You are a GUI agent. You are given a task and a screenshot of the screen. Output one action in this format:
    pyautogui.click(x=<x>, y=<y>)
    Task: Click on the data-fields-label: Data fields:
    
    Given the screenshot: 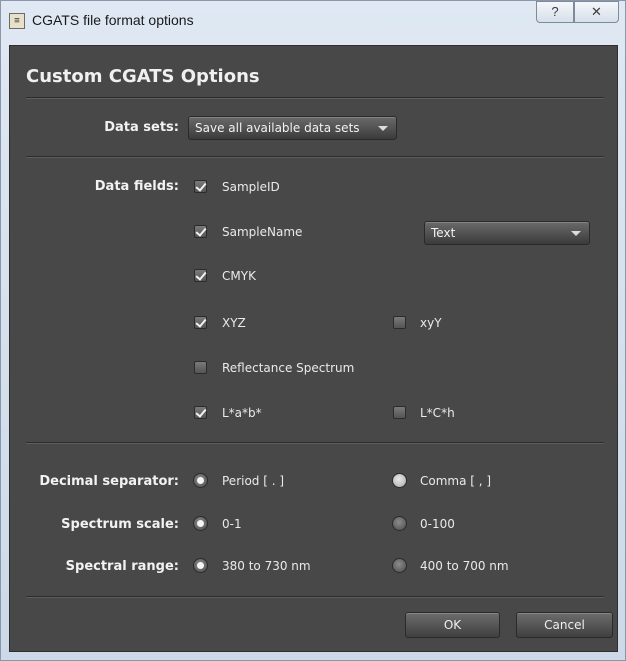 What is the action you would take?
    pyautogui.click(x=136, y=186)
    